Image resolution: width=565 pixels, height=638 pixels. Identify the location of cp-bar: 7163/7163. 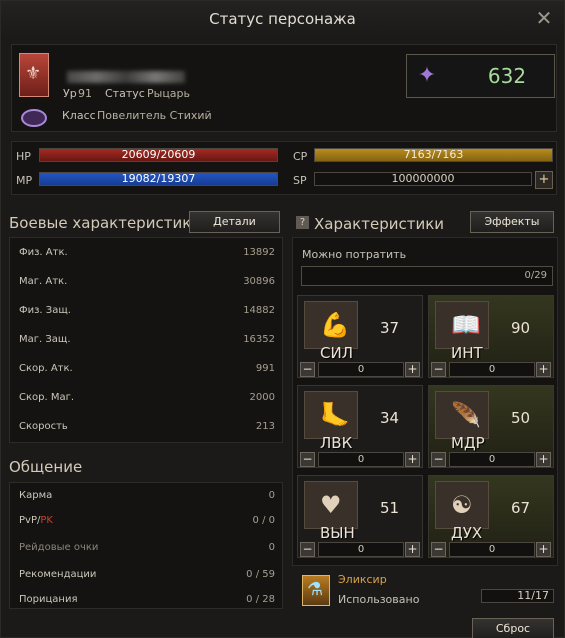
(433, 155).